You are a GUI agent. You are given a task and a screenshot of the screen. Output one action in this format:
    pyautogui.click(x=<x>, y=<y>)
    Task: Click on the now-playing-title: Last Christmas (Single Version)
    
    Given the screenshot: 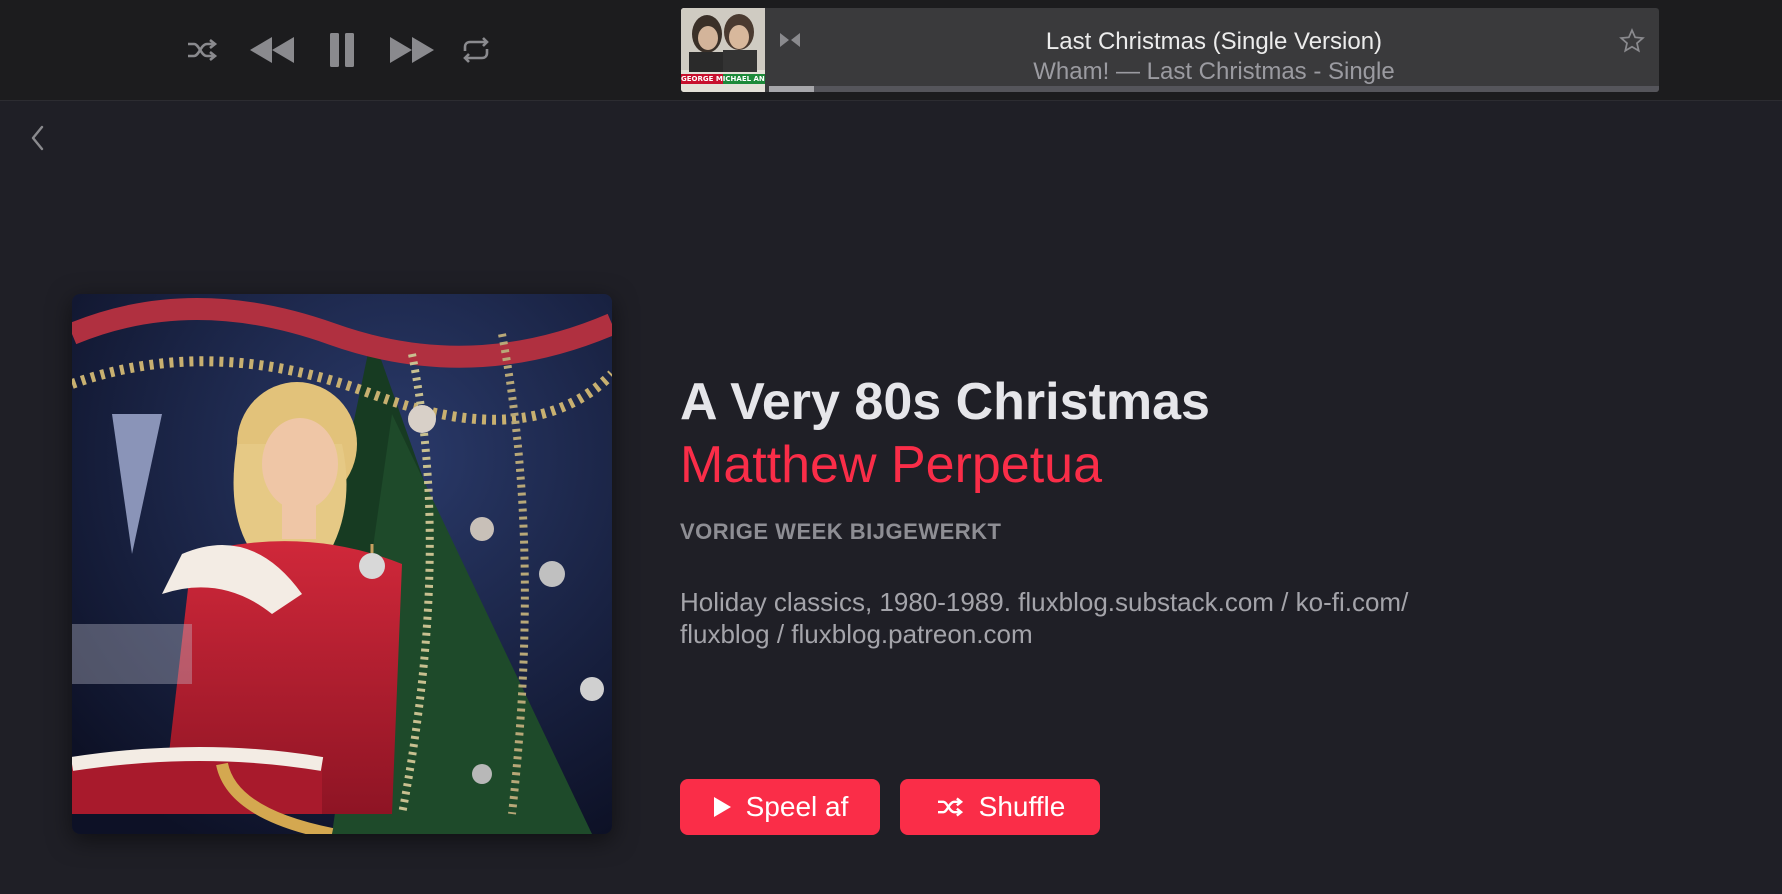 What is the action you would take?
    pyautogui.click(x=1214, y=41)
    